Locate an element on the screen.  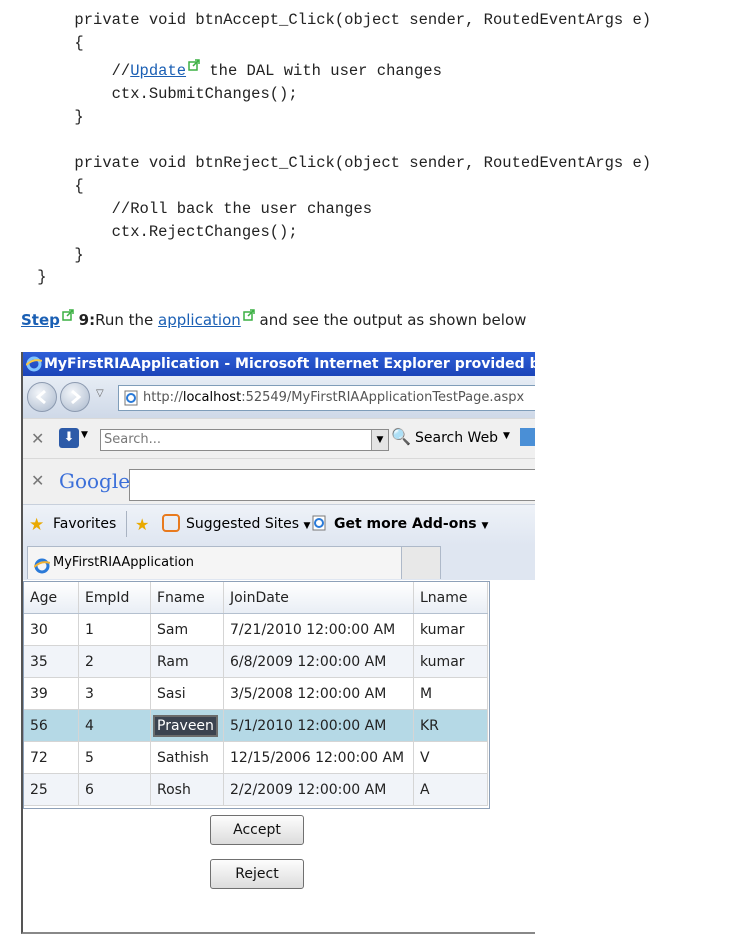
get-addons-button: Get more Add-ons ▼ is located at coordinates (411, 524).